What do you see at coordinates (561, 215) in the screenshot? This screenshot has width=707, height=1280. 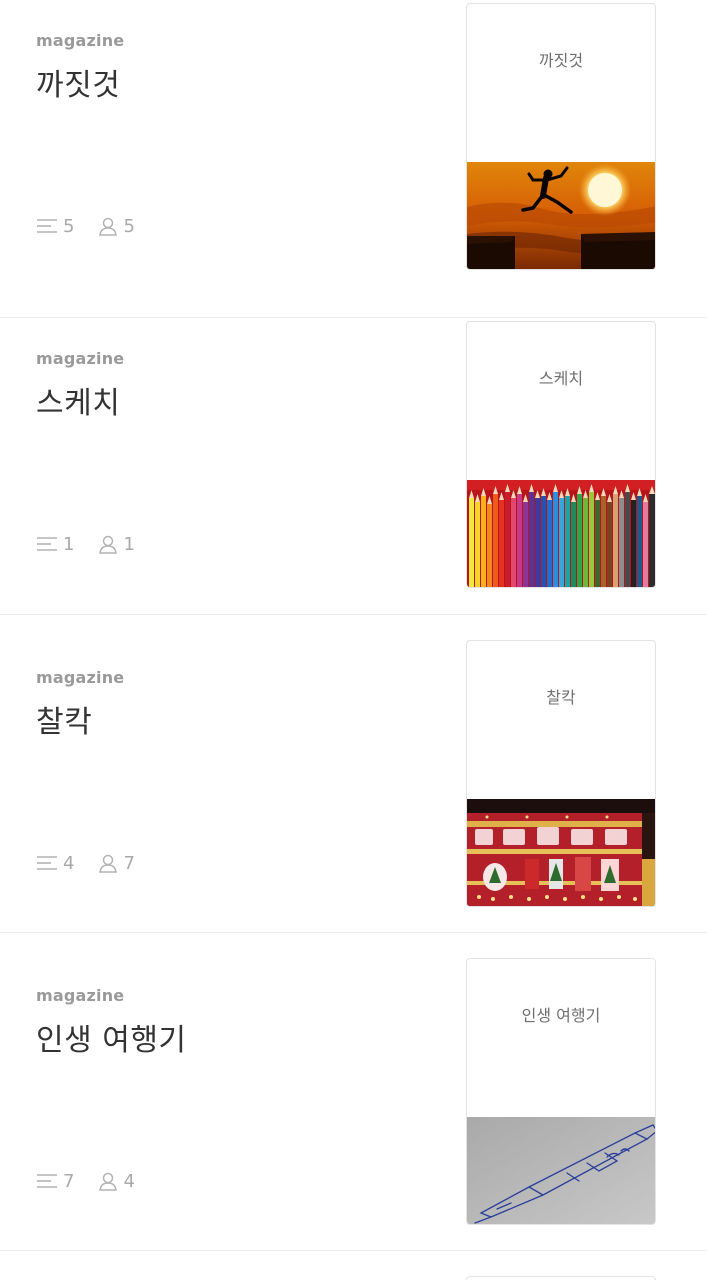 I see `sunset-jump-photo` at bounding box center [561, 215].